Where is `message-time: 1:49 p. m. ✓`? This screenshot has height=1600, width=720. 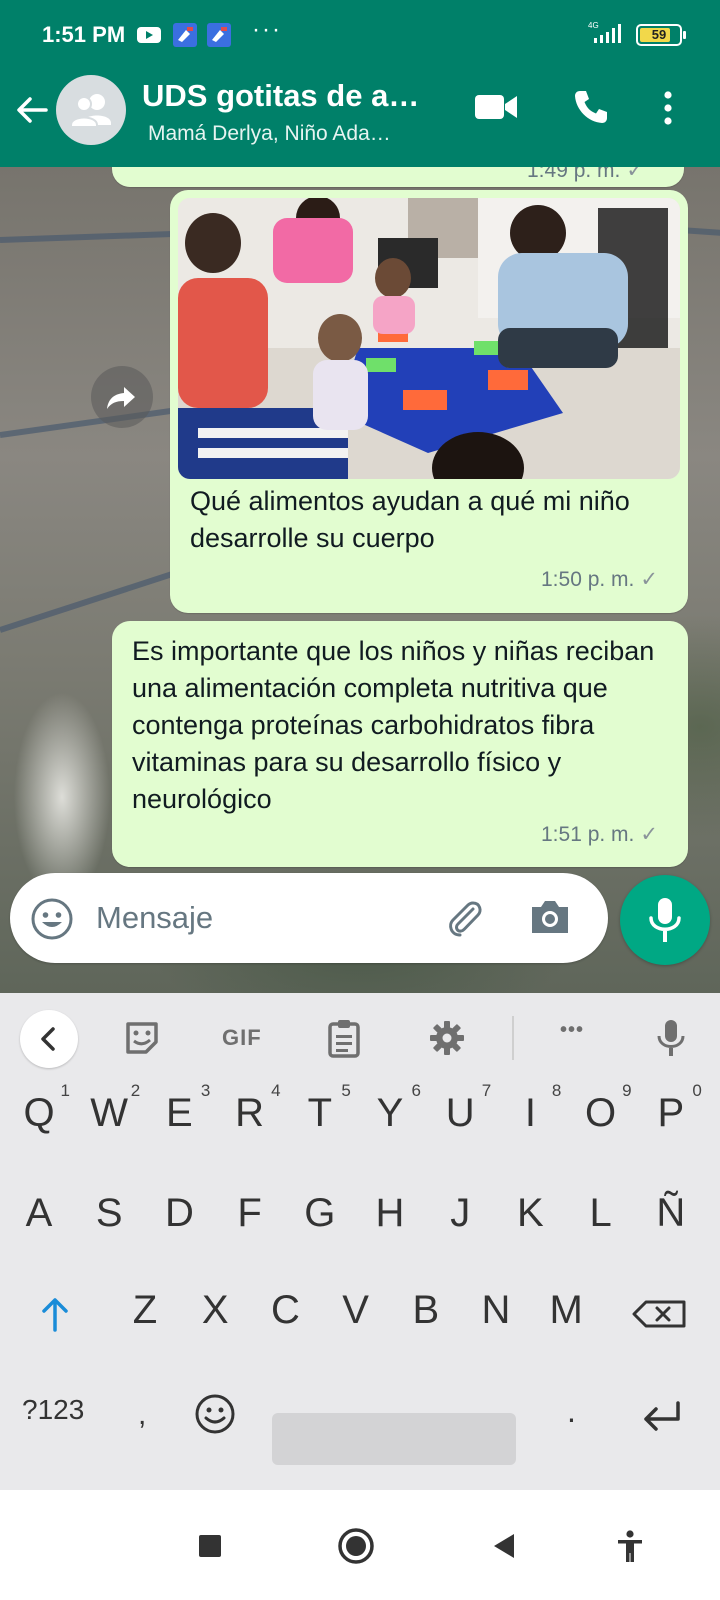 message-time: 1:49 p. m. ✓ is located at coordinates (585, 175).